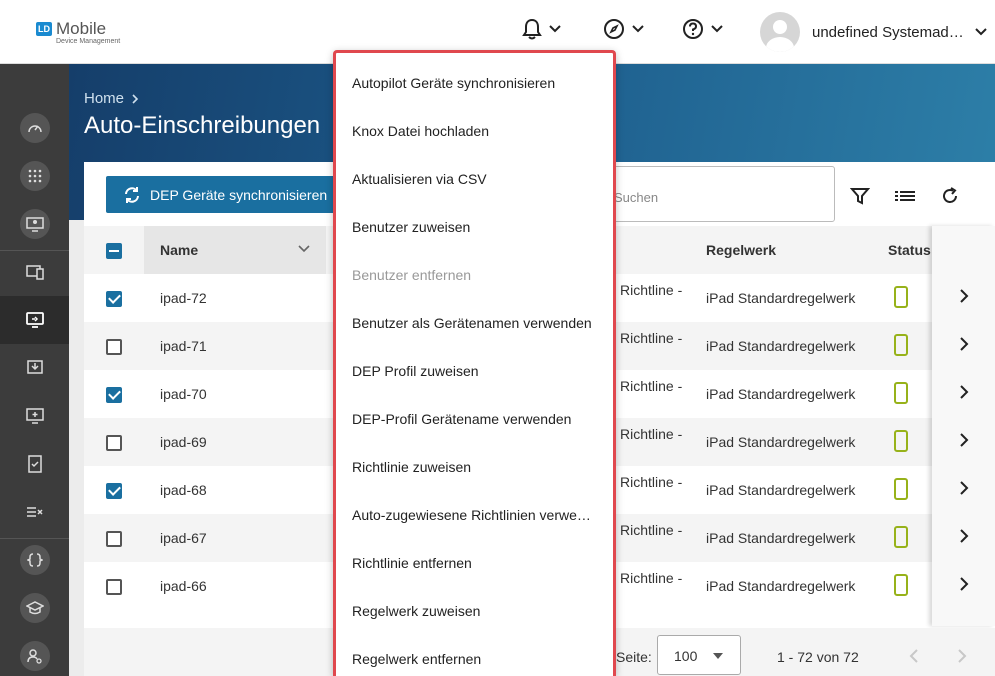 Image resolution: width=995 pixels, height=676 pixels. I want to click on logo-badge: LD, so click(44, 29).